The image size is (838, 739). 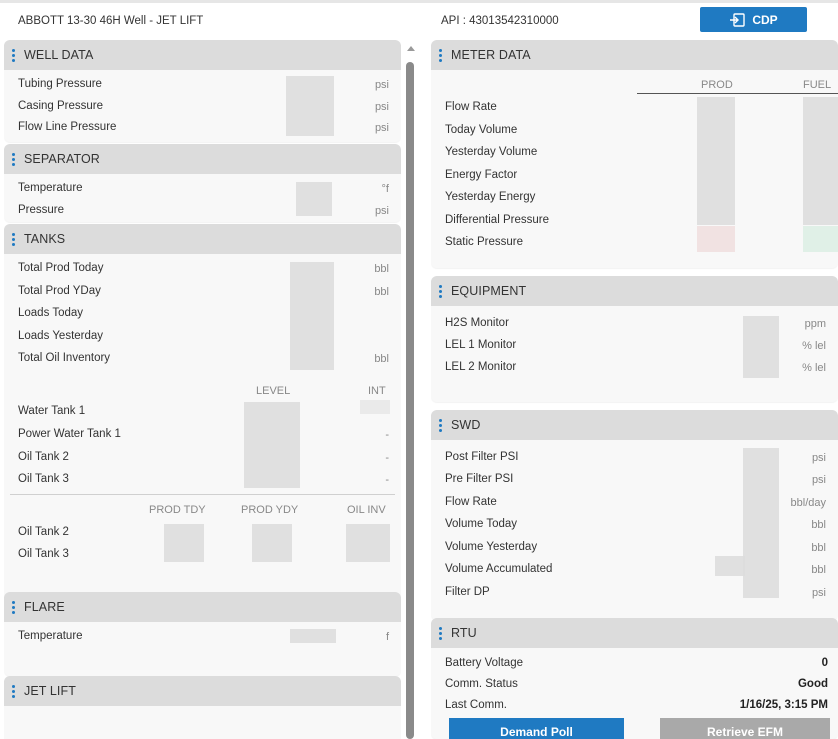 I want to click on redacted-accumulated-value, so click(x=730, y=566).